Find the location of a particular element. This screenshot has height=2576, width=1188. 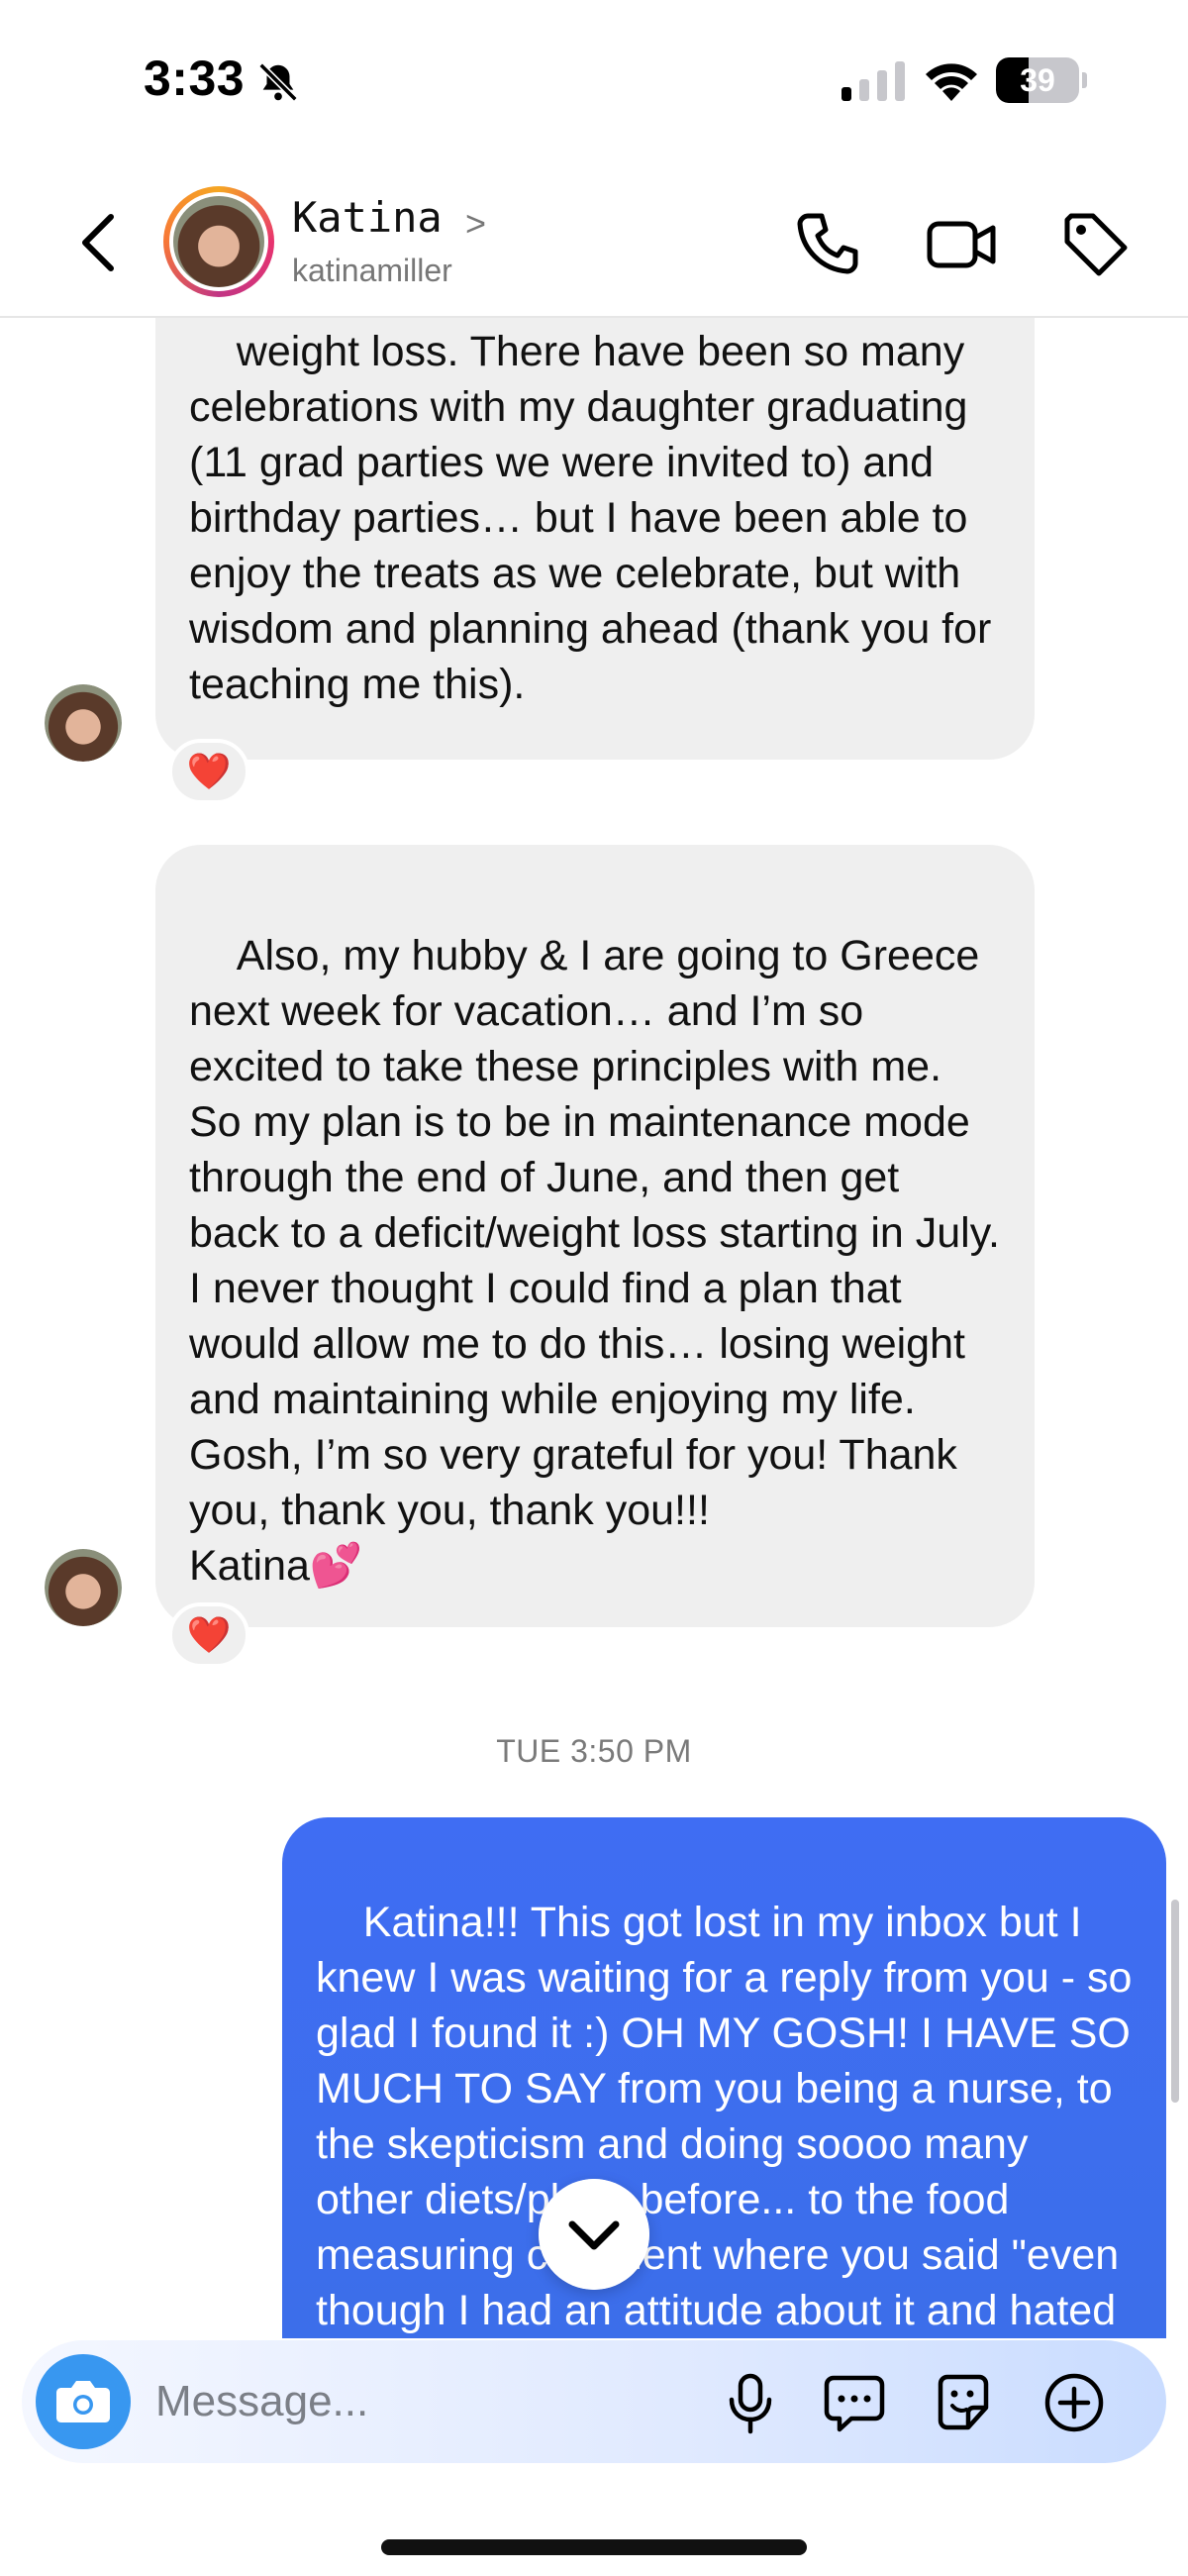

scrollbar is located at coordinates (1175, 2001).